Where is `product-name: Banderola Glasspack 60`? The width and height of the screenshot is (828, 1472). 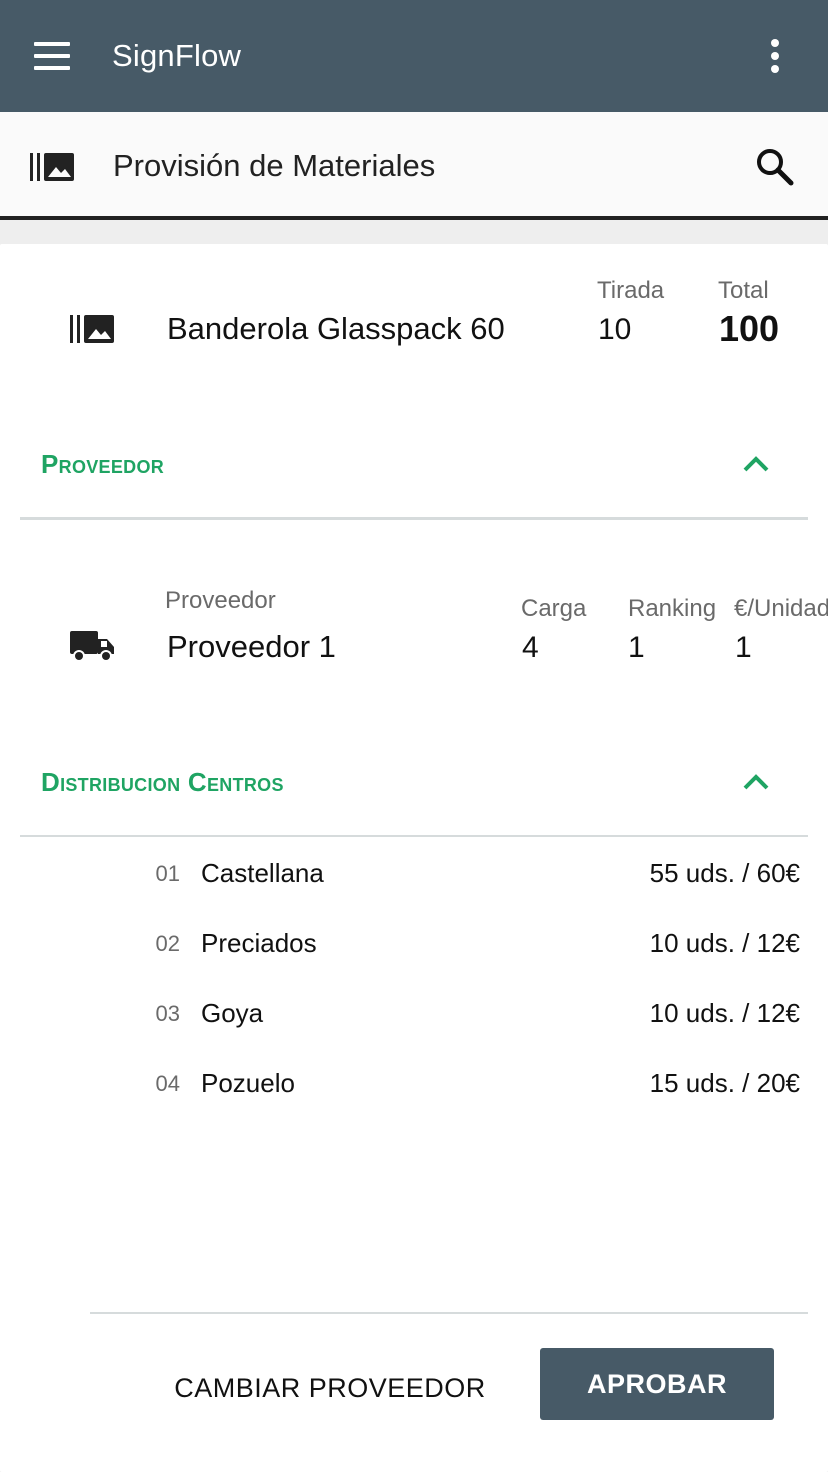
product-name: Banderola Glasspack 60 is located at coordinates (336, 328).